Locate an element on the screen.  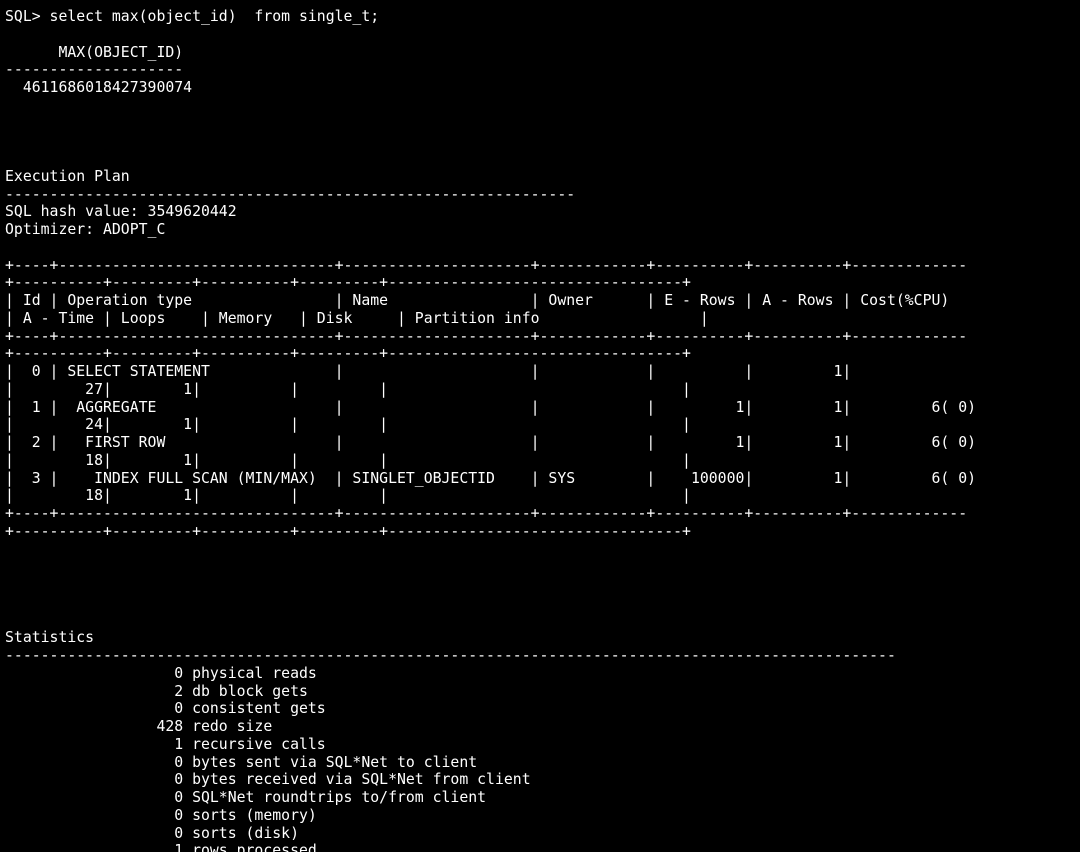
terminal-line: | 0 | SELECT STATEMENT | | | | 1| is located at coordinates (428, 371).